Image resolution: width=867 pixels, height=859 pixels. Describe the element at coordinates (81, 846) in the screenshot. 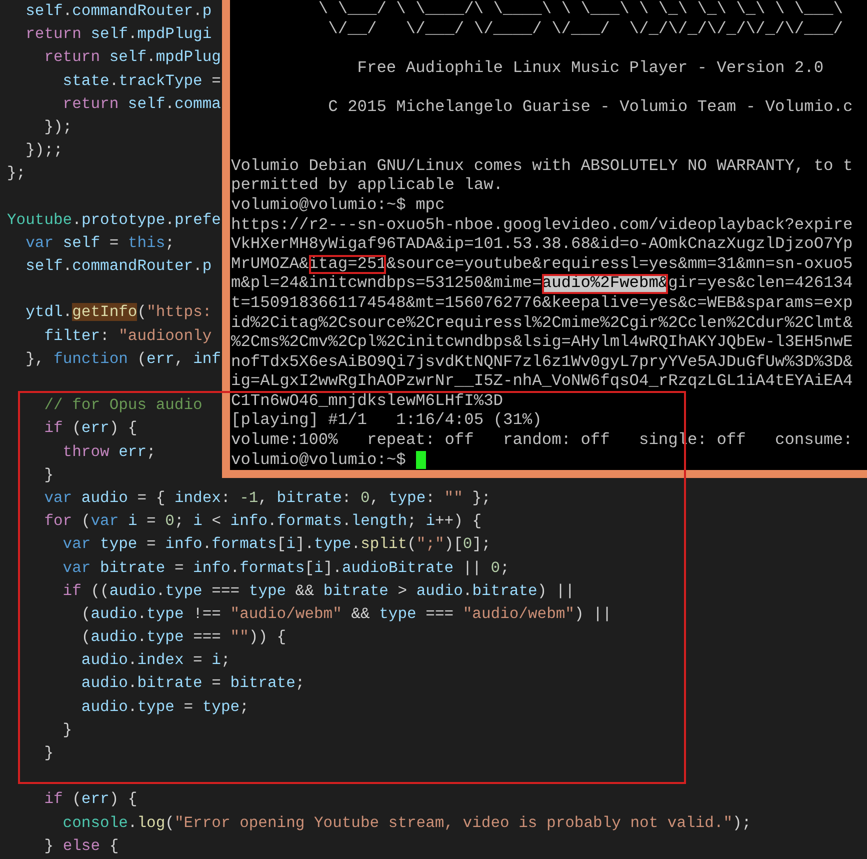

I see `code-line: } else {` at that location.